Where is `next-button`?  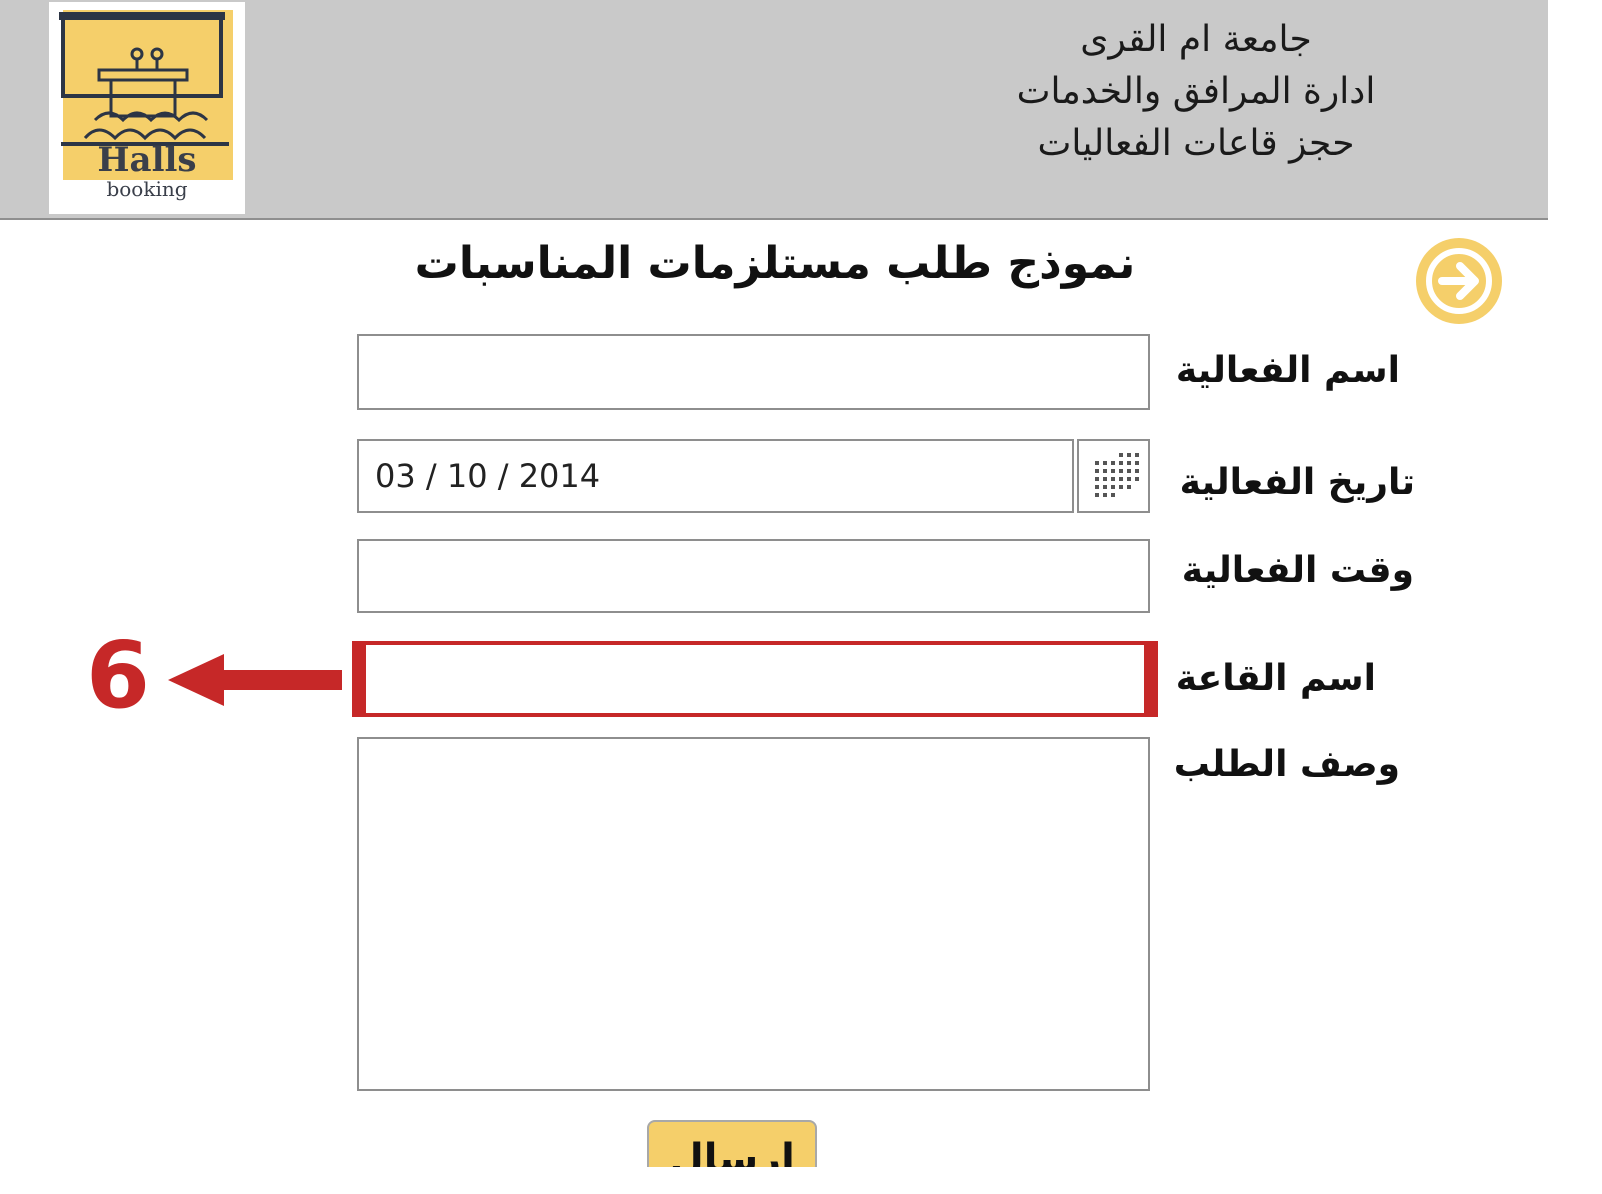
next-button is located at coordinates (1459, 281).